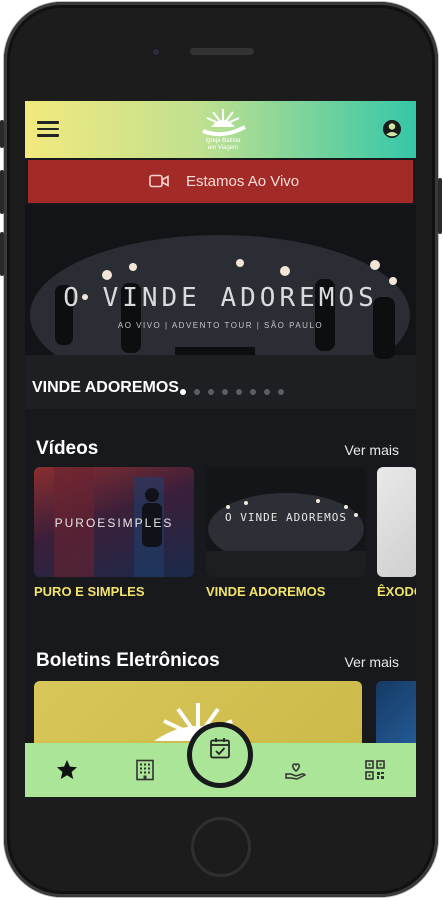 The image size is (443, 900). I want to click on earpiece-speaker, so click(222, 51).